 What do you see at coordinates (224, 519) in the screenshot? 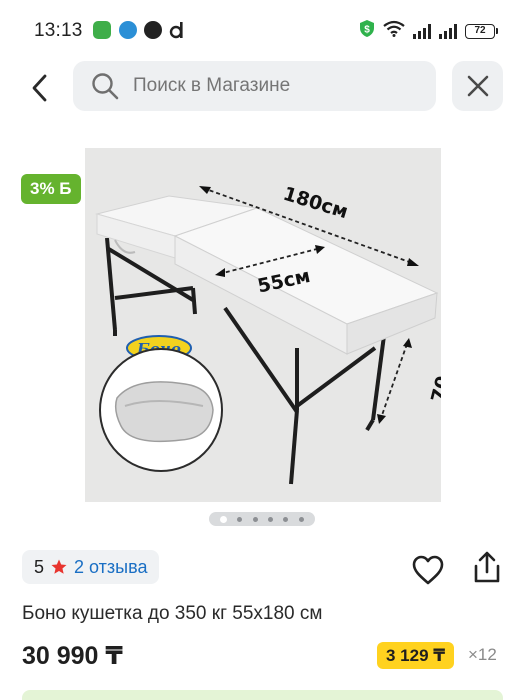
I see `pagination-dot-active` at bounding box center [224, 519].